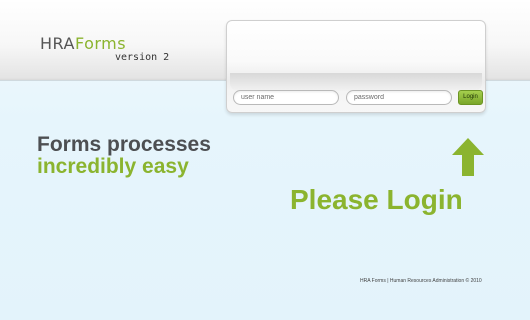  I want to click on logo-forms: Forms, so click(100, 43).